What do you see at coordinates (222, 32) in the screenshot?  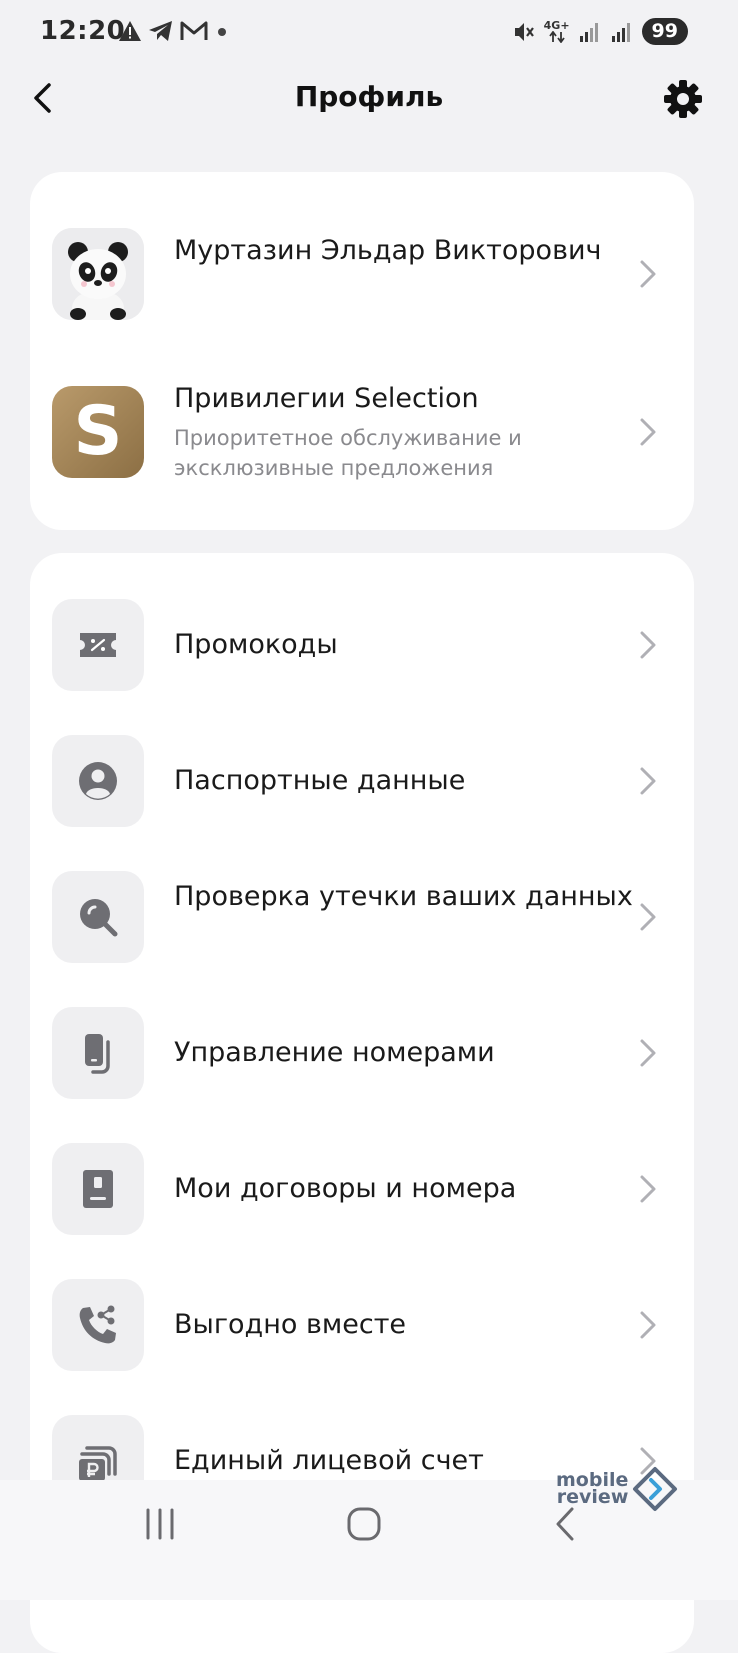 I see `dot-icon` at bounding box center [222, 32].